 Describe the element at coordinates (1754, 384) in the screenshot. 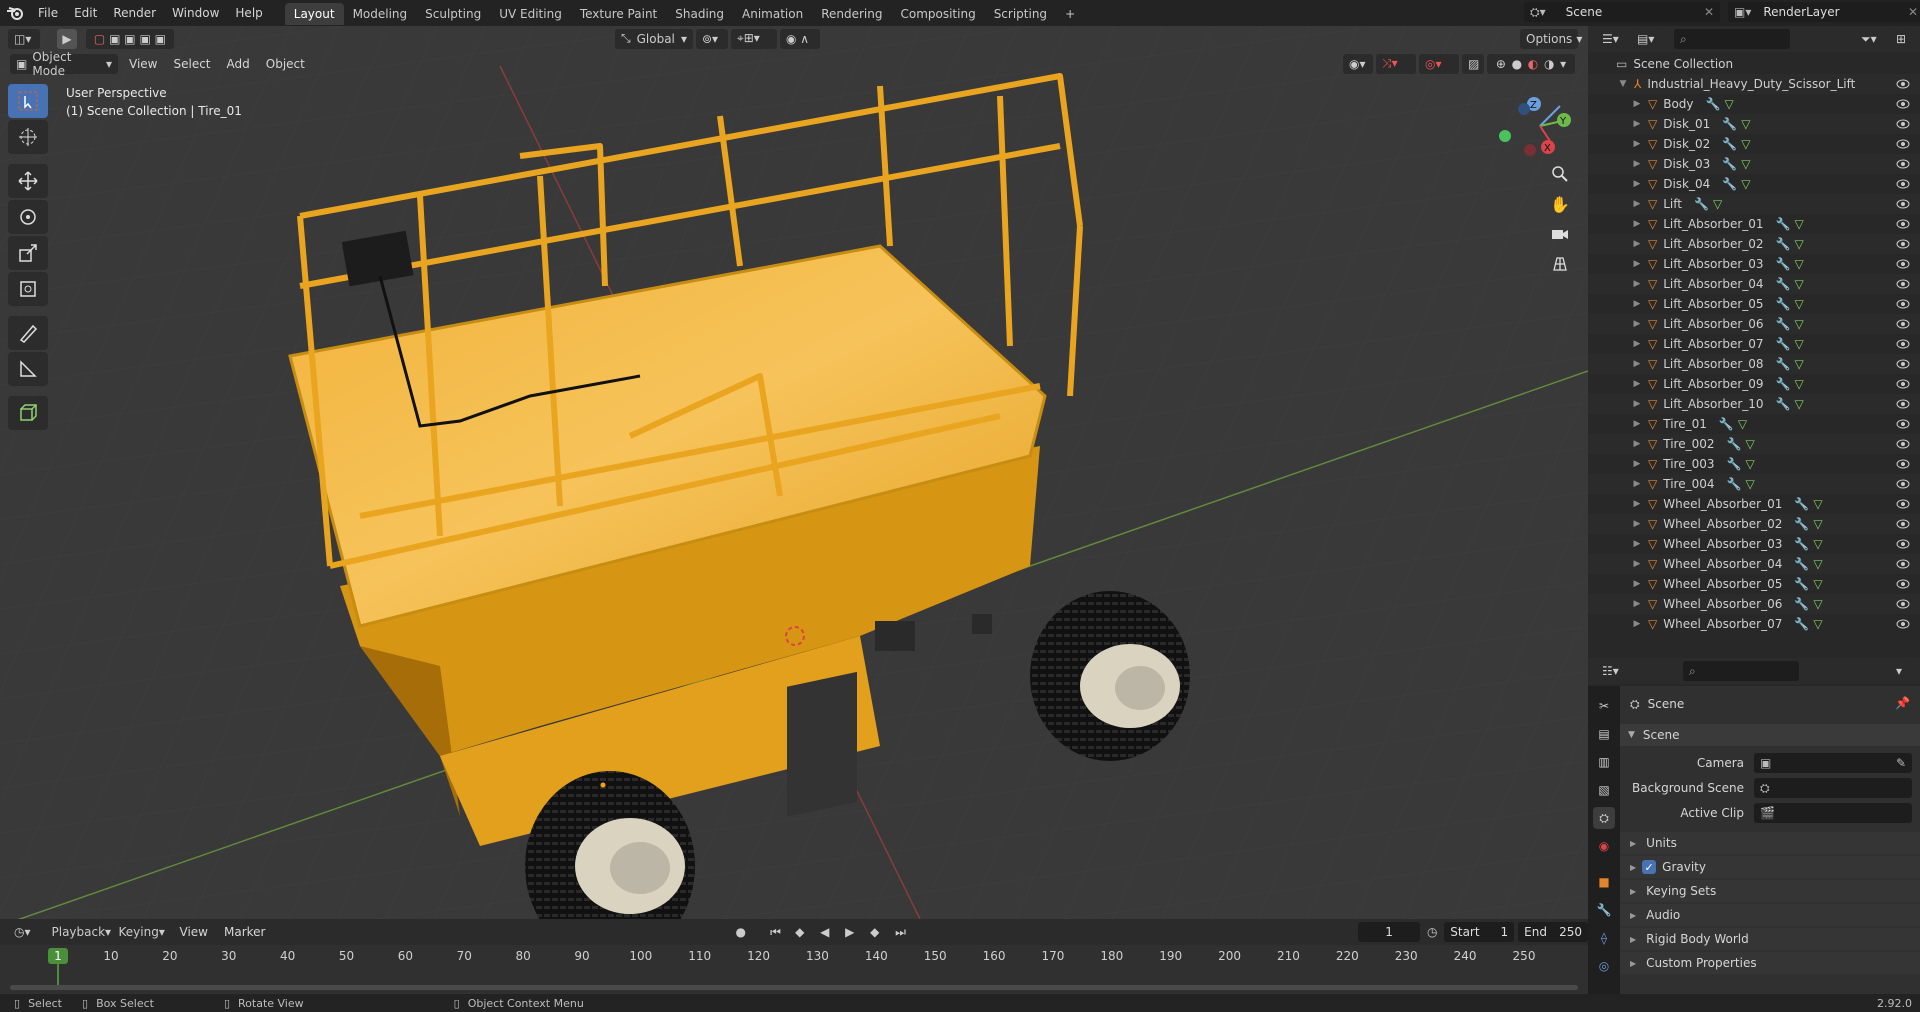

I see `outliner-item-lift-absorber-09: ▶ ▽ Lift_Absorber_09 🔧 ▽` at that location.